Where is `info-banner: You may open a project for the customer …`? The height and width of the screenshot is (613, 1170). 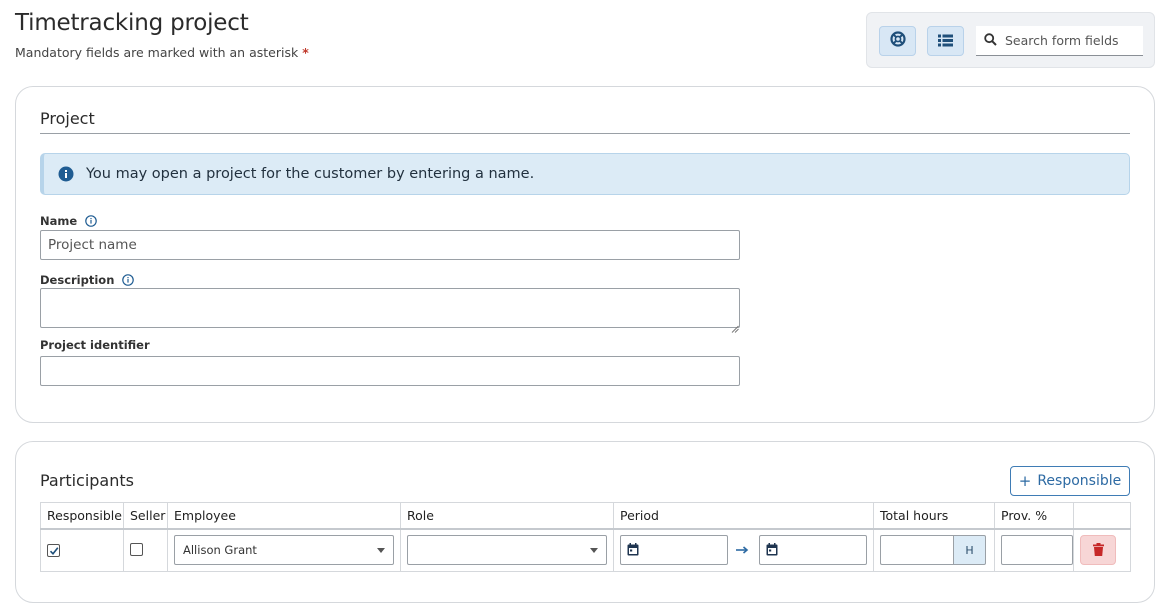 info-banner: You may open a project for the customer … is located at coordinates (585, 174).